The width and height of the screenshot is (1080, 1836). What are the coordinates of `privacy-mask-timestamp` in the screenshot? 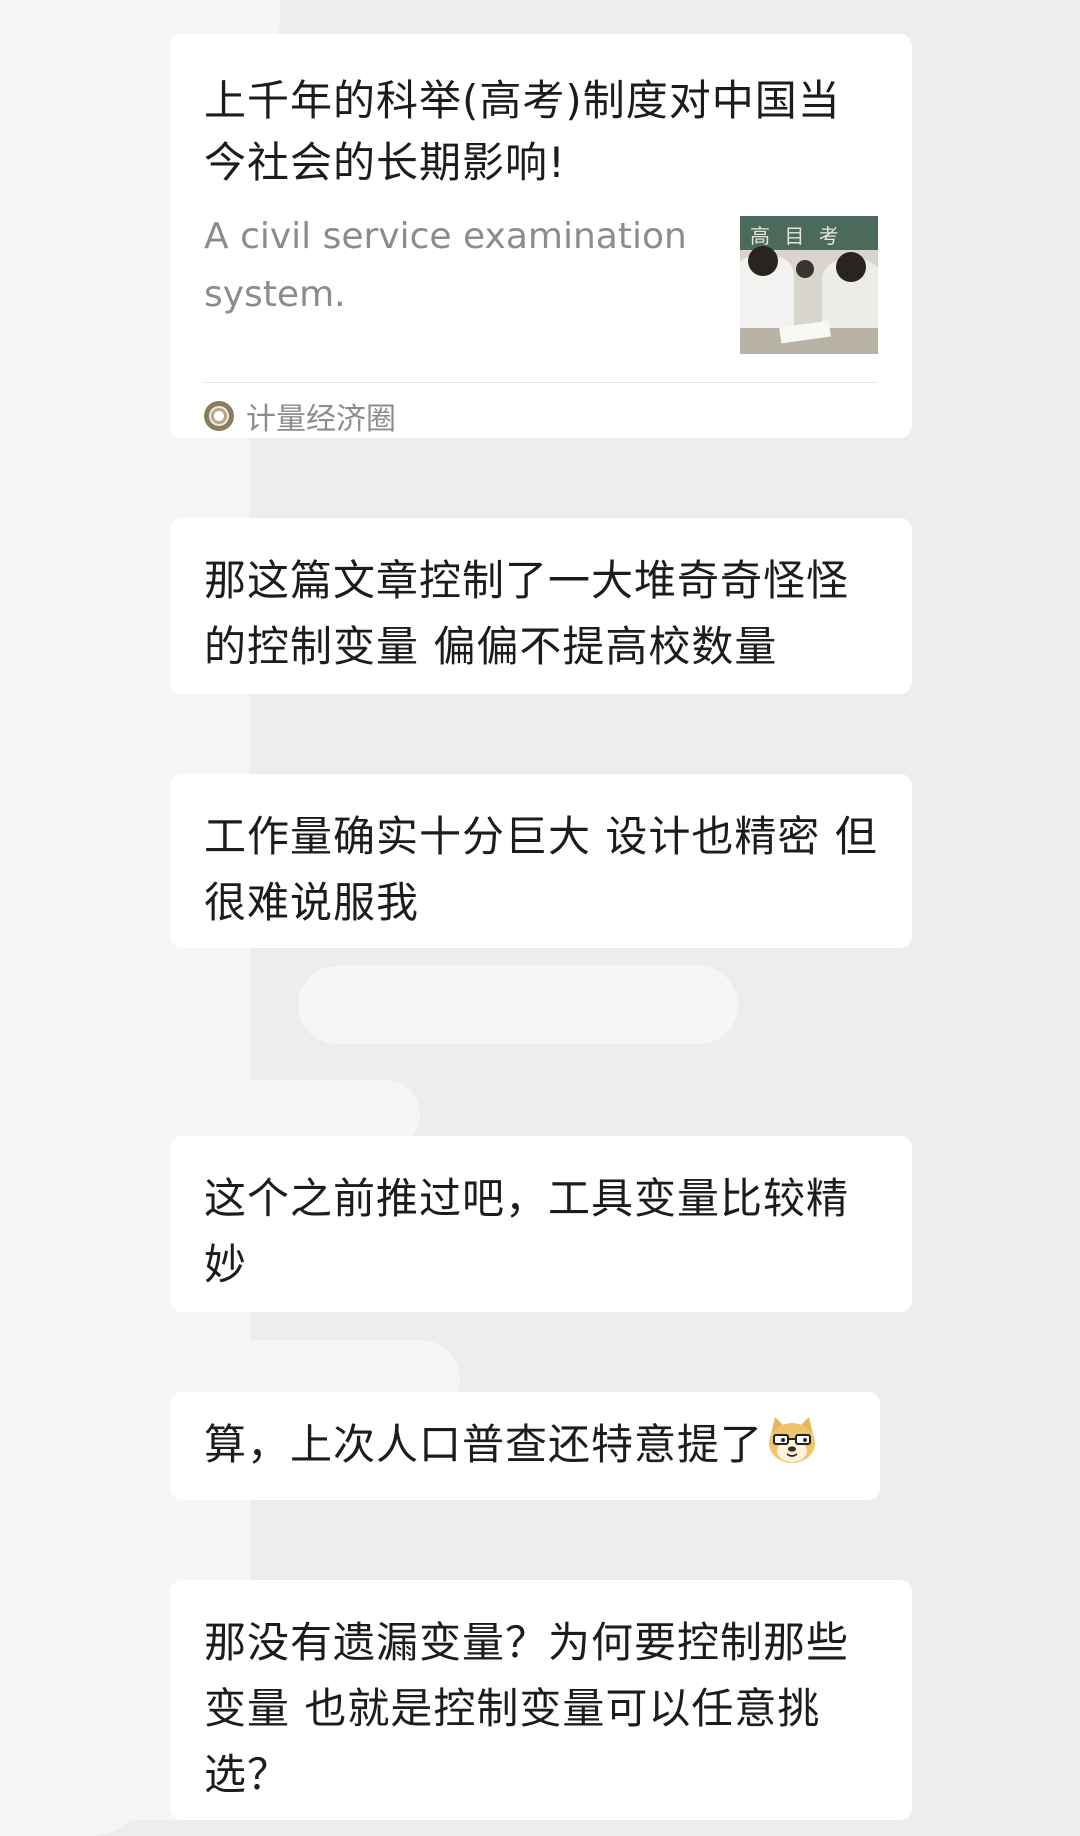 It's located at (518, 1005).